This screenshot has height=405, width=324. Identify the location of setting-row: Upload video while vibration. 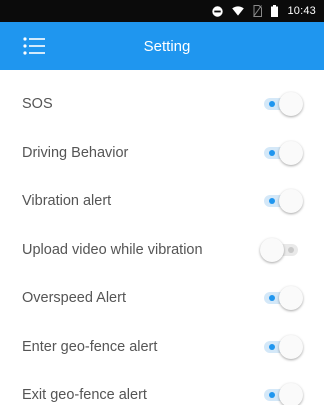
(162, 250).